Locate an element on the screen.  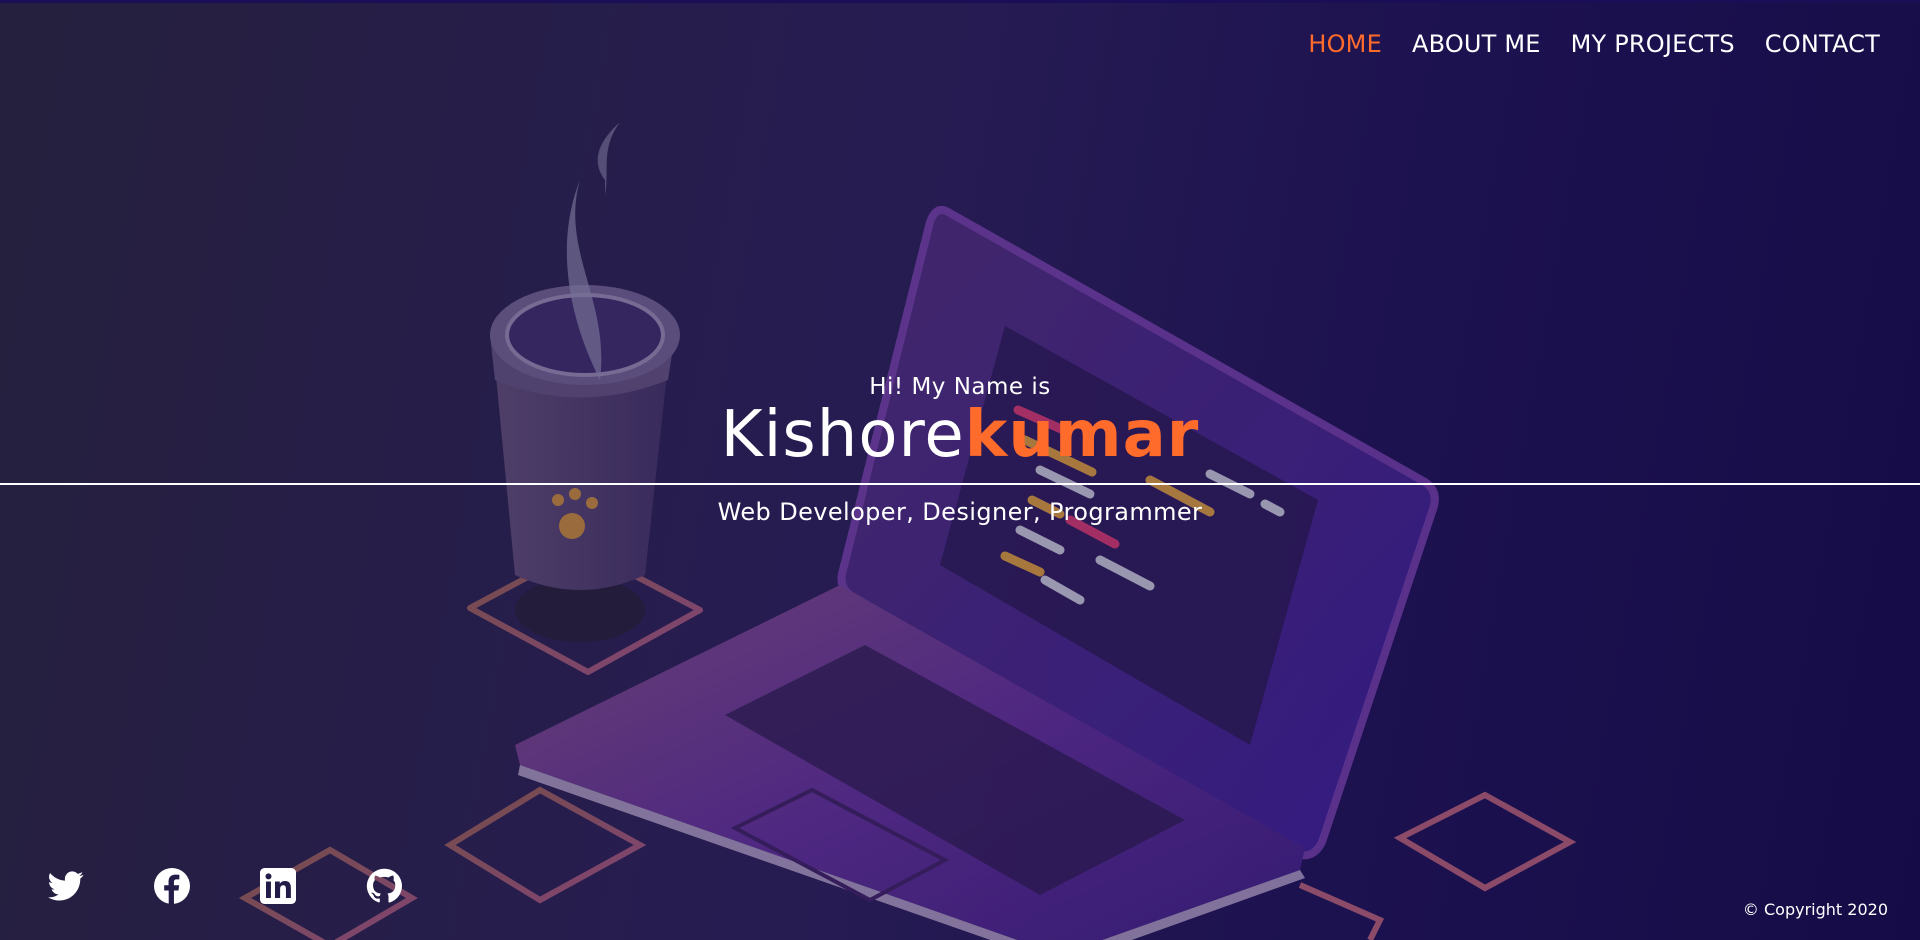
github-icon is located at coordinates (384, 886).